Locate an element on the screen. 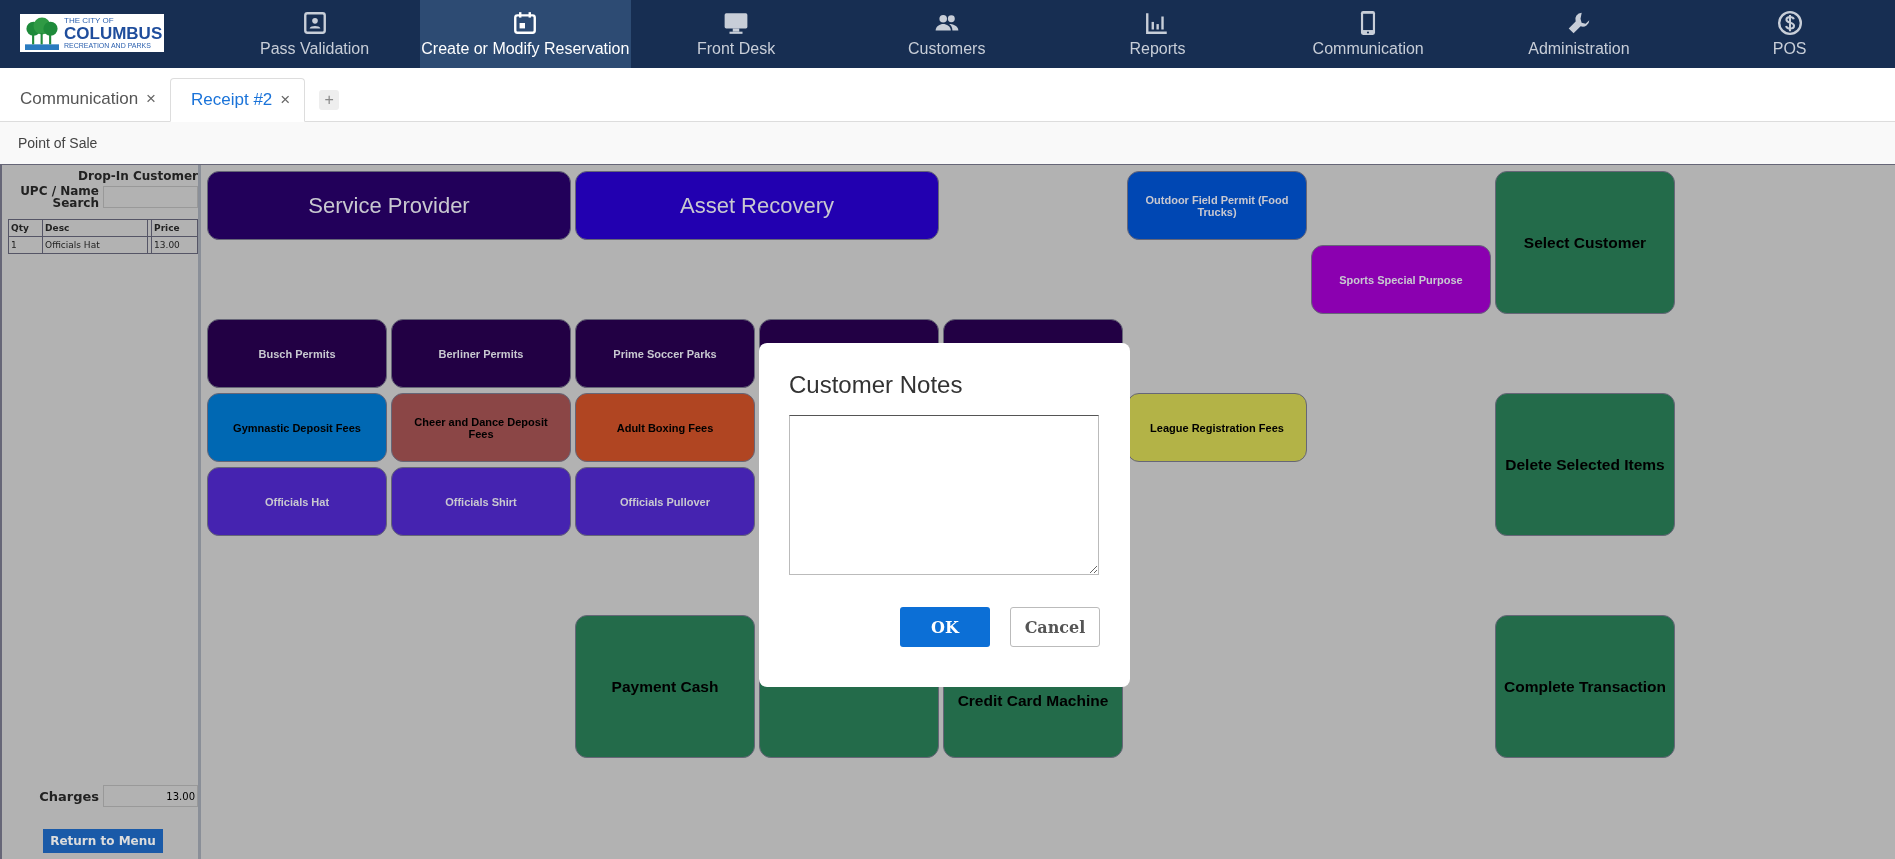  table-cell: 1 is located at coordinates (25, 245).